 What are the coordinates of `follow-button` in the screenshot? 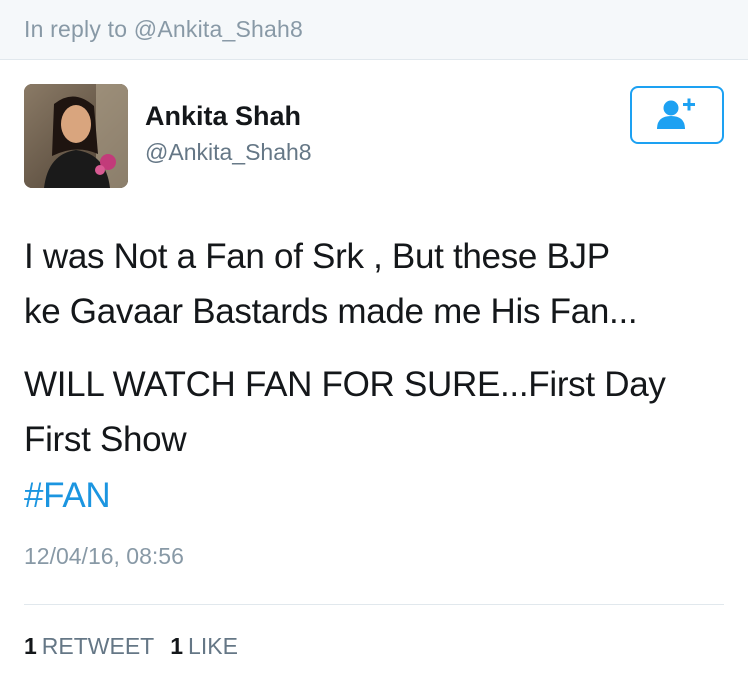 It's located at (677, 115).